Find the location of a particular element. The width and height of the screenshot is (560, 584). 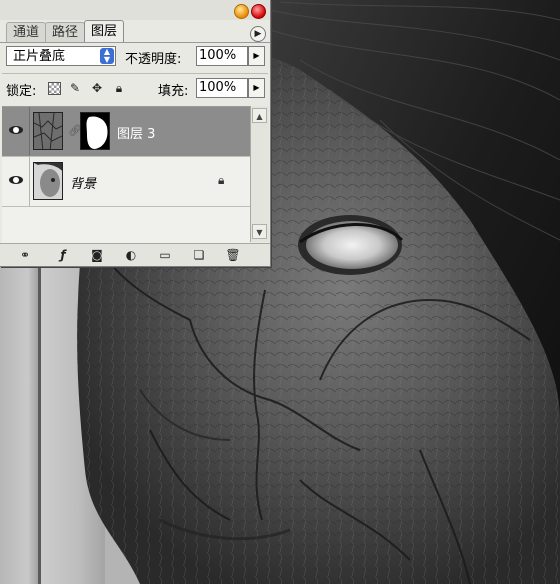

layer-list: 🔗︎ 图层 3 背景 🔒︎ is located at coordinates (126, 174).